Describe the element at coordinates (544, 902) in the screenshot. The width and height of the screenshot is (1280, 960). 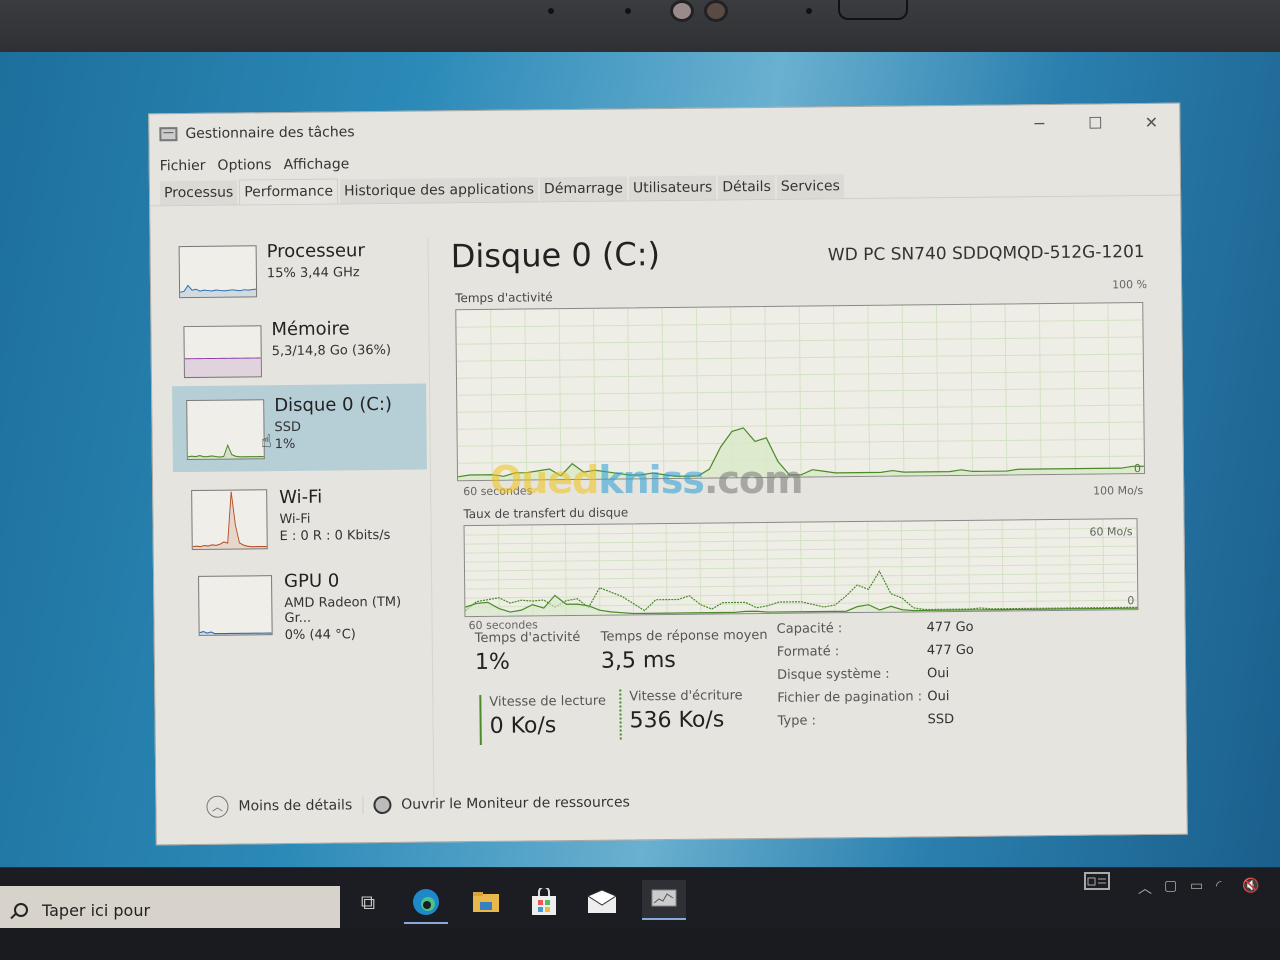
I see `store-icon` at that location.